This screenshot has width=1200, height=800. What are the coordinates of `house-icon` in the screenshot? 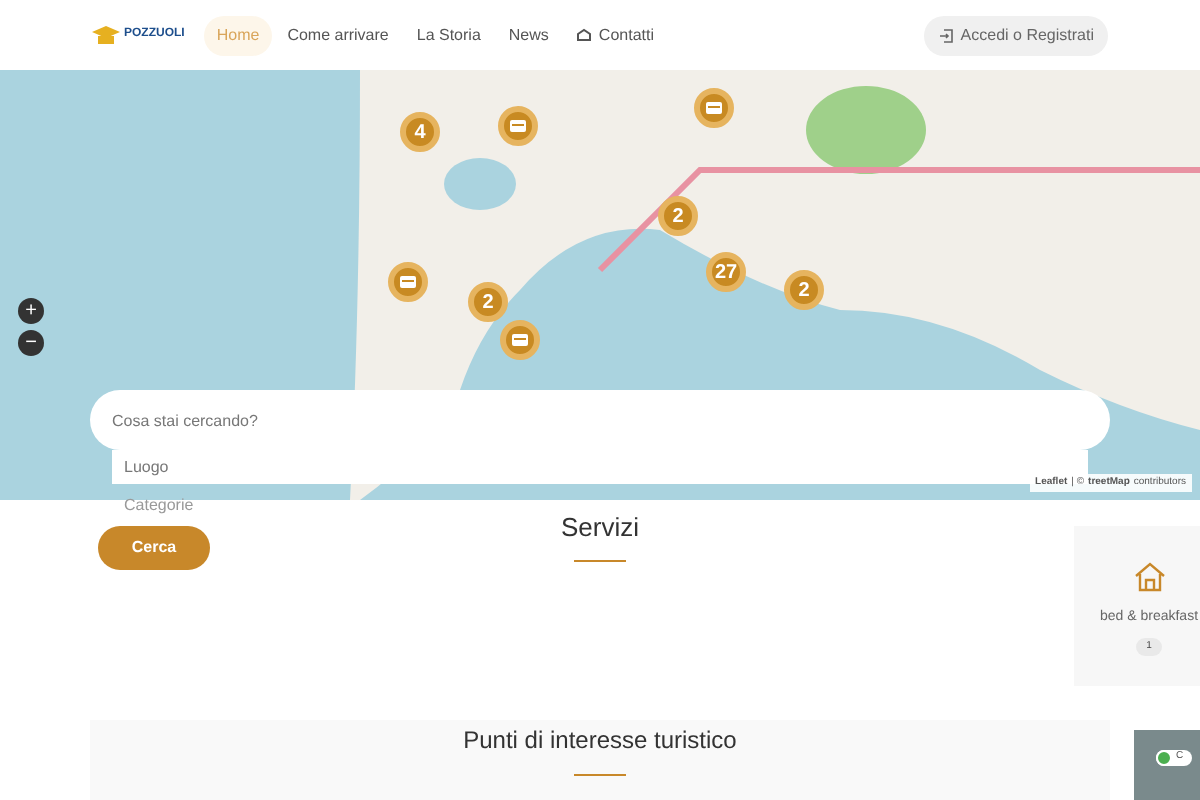 It's located at (1149, 576).